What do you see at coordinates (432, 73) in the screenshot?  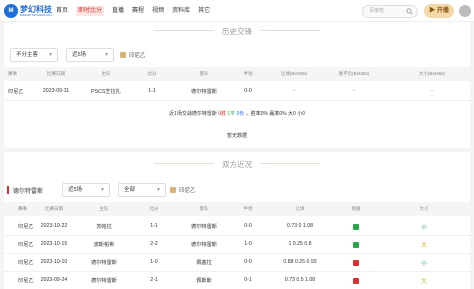 I see `column-header: 大小(Bet365)` at bounding box center [432, 73].